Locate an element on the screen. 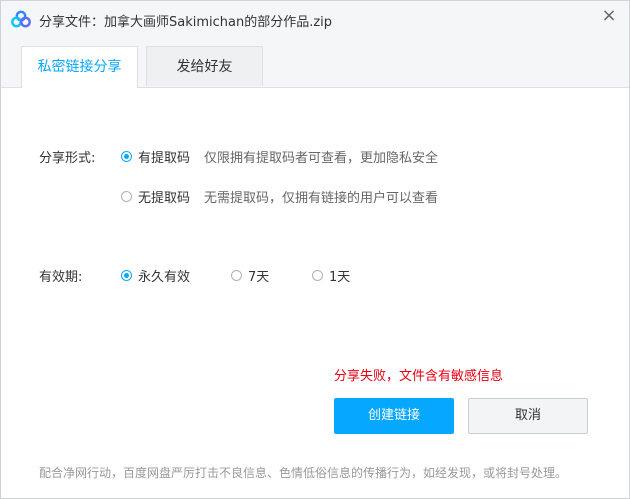 The width and height of the screenshot is (630, 499). radio-1-day: 1天 is located at coordinates (331, 275).